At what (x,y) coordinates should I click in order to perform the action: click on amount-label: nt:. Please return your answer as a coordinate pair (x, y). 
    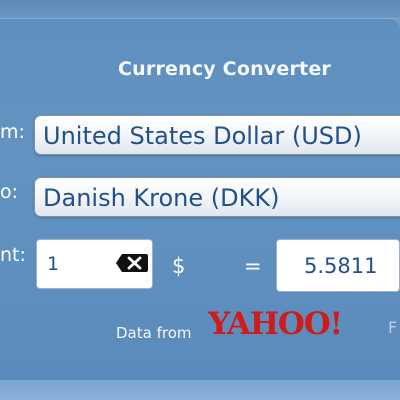
    Looking at the image, I should click on (13, 255).